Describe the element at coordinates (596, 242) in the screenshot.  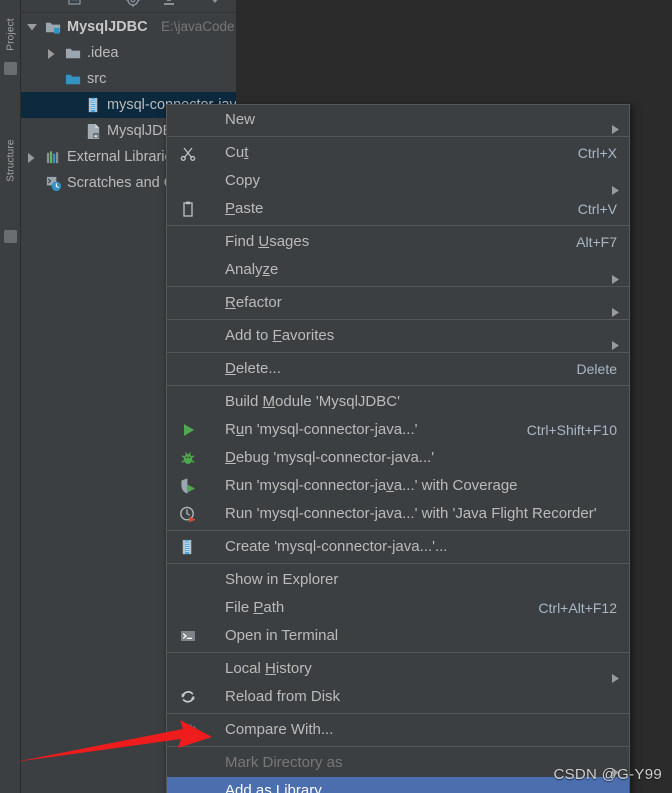
I see `menu-item-shortcut: Alt+F7` at that location.